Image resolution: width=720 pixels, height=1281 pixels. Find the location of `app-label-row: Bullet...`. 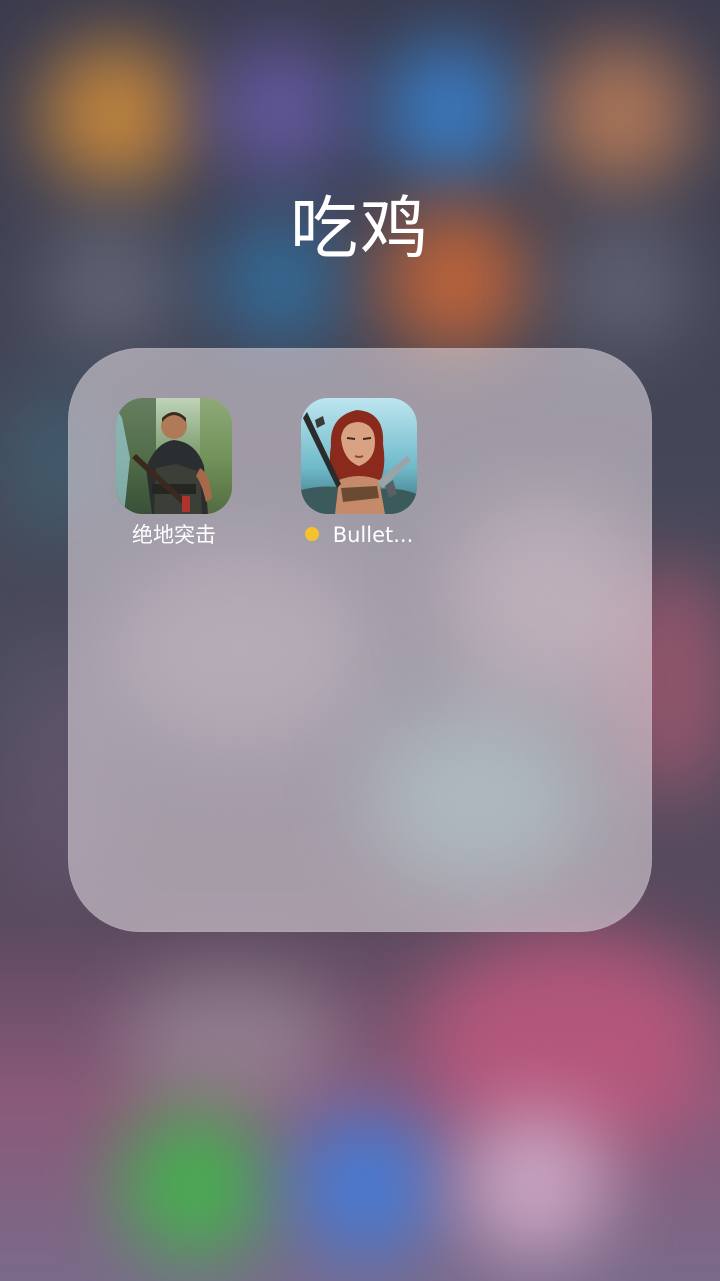

app-label-row: Bullet... is located at coordinates (359, 535).